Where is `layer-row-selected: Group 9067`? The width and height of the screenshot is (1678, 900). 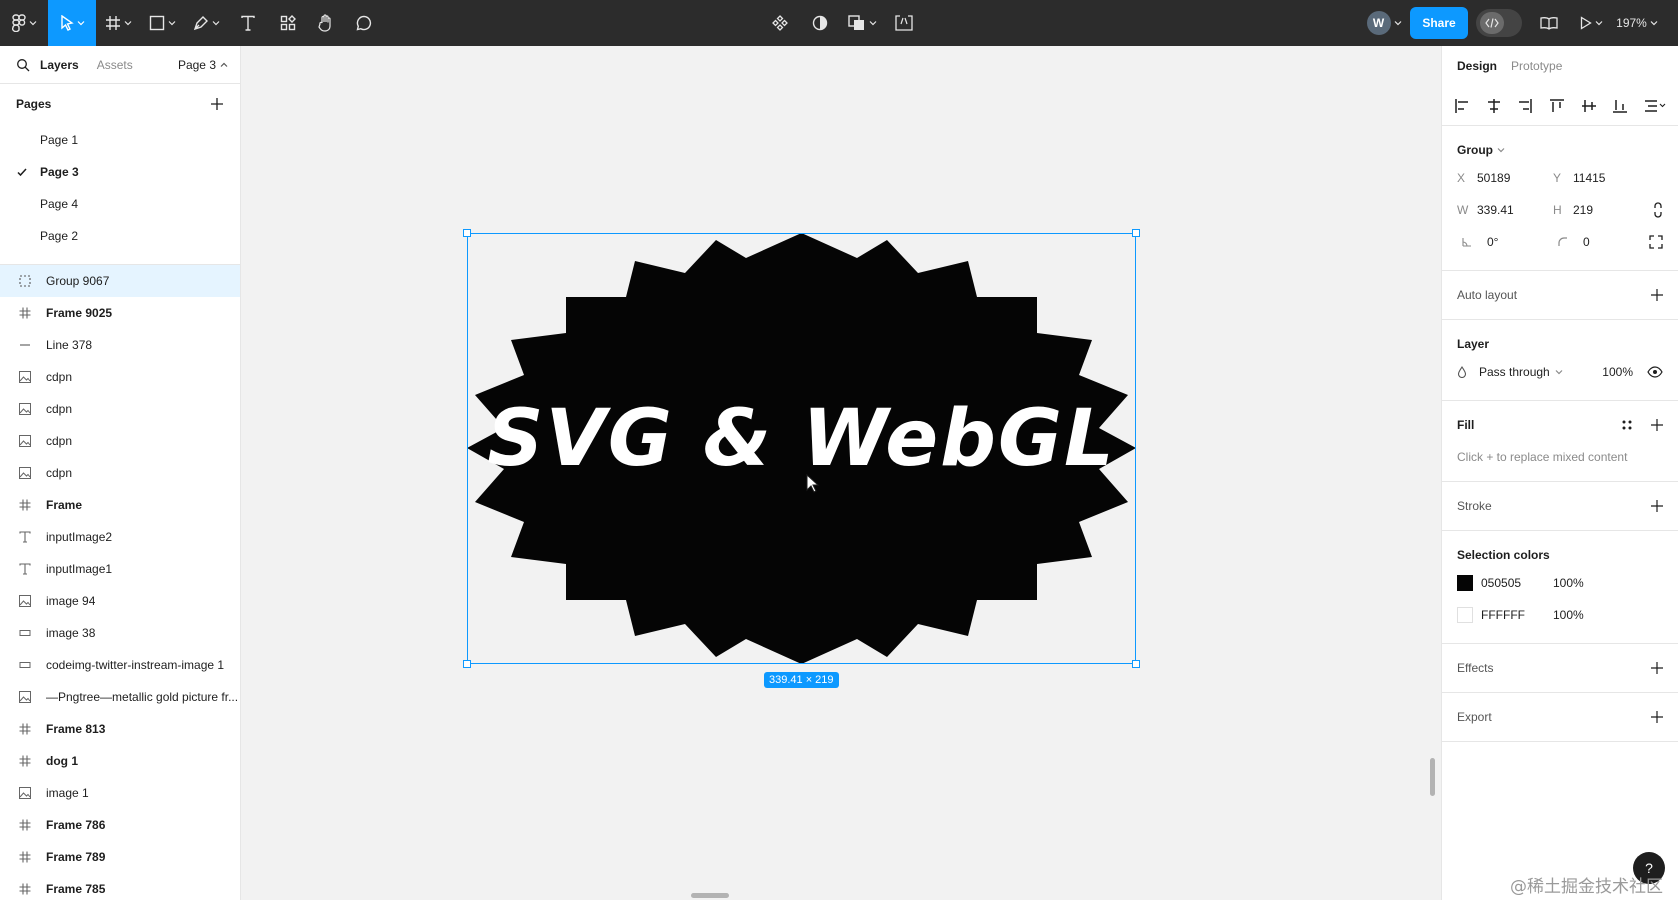
layer-row-selected: Group 9067 is located at coordinates (120, 281).